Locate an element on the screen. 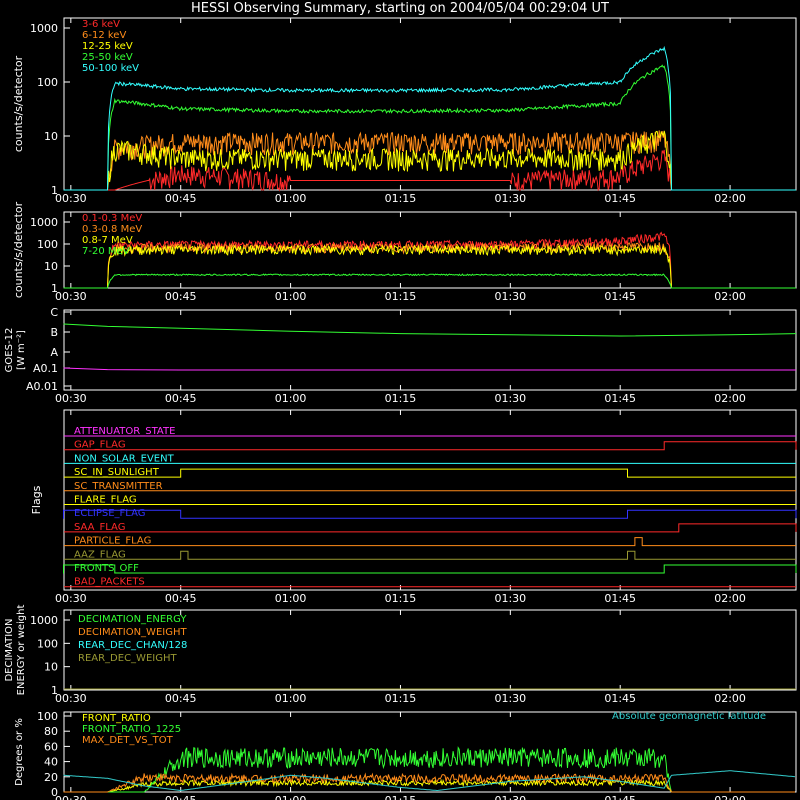 The image size is (800, 800). flag-label: NON_SOLAR_EVENT is located at coordinates (124, 458).